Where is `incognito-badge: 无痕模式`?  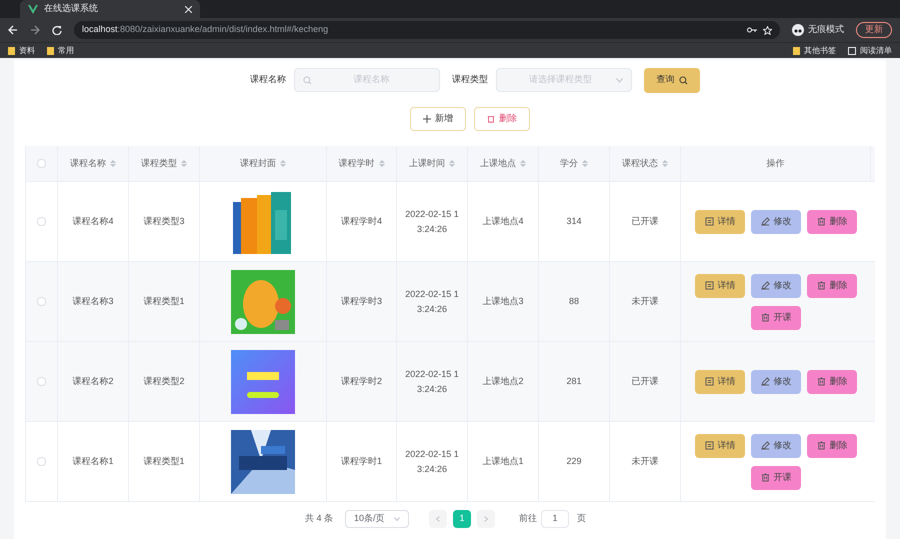
incognito-badge: 无痕模式 is located at coordinates (818, 30).